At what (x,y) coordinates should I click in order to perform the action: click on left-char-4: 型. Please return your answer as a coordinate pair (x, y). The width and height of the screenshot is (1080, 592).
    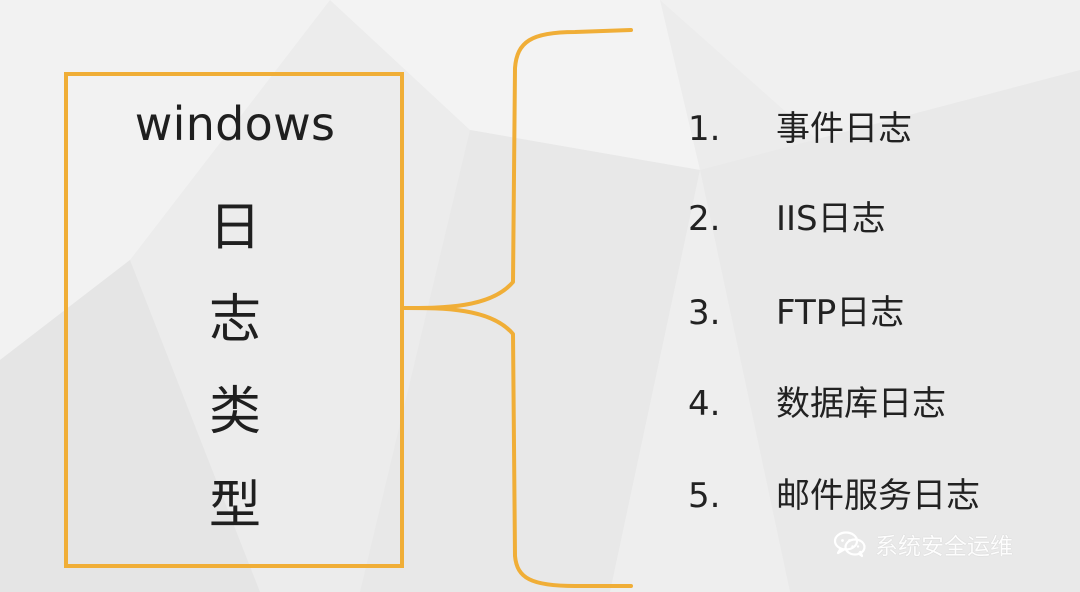
    Looking at the image, I should click on (234, 506).